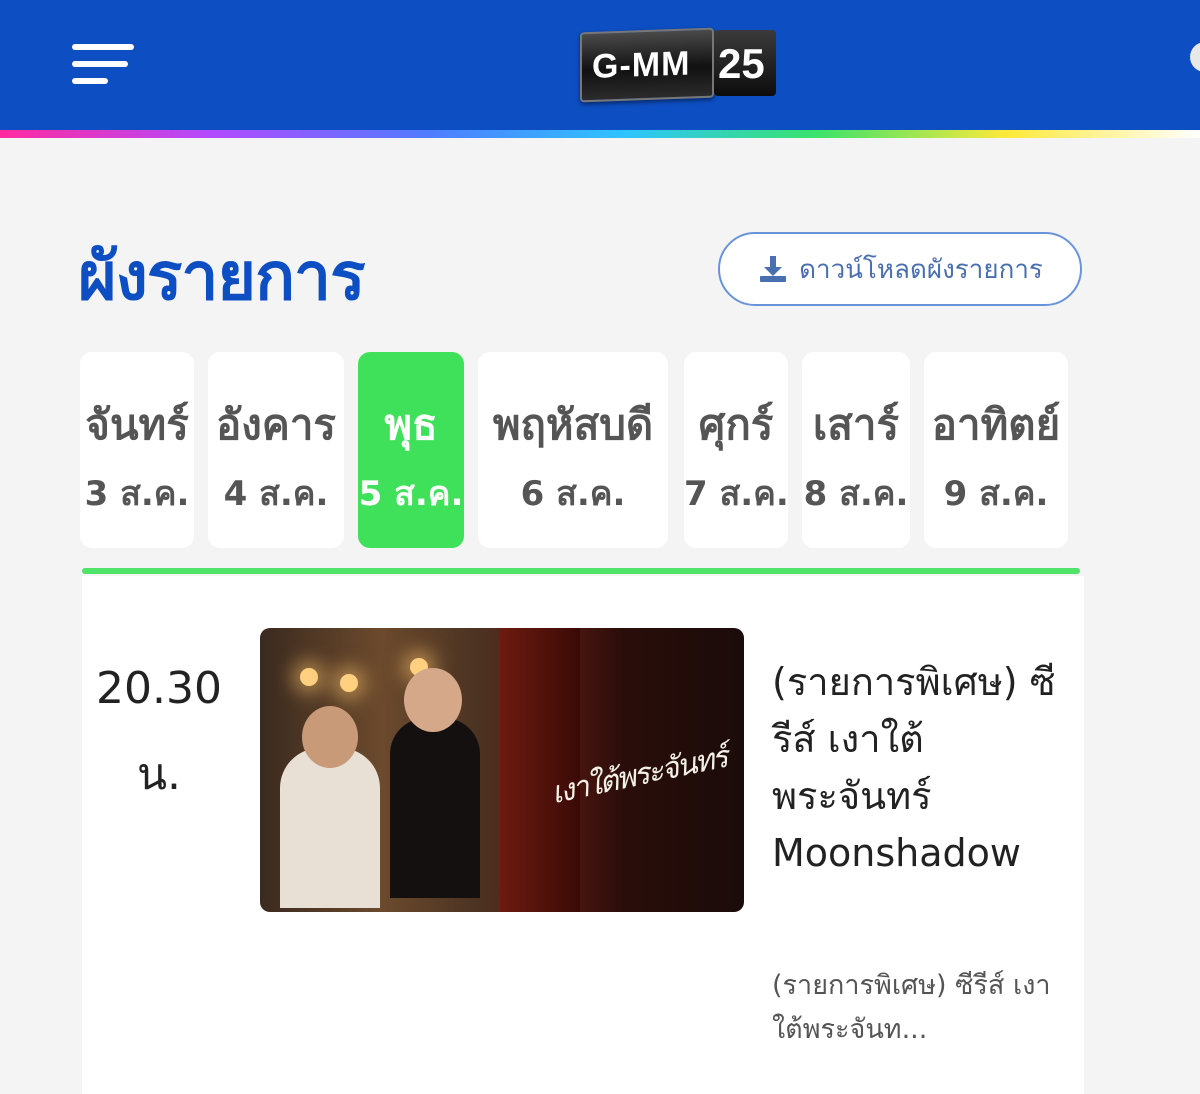 The image size is (1200, 1094). Describe the element at coordinates (573, 450) in the screenshot. I see `day-tab-thu: พฤหัสบดี 6 ส.ค.` at that location.